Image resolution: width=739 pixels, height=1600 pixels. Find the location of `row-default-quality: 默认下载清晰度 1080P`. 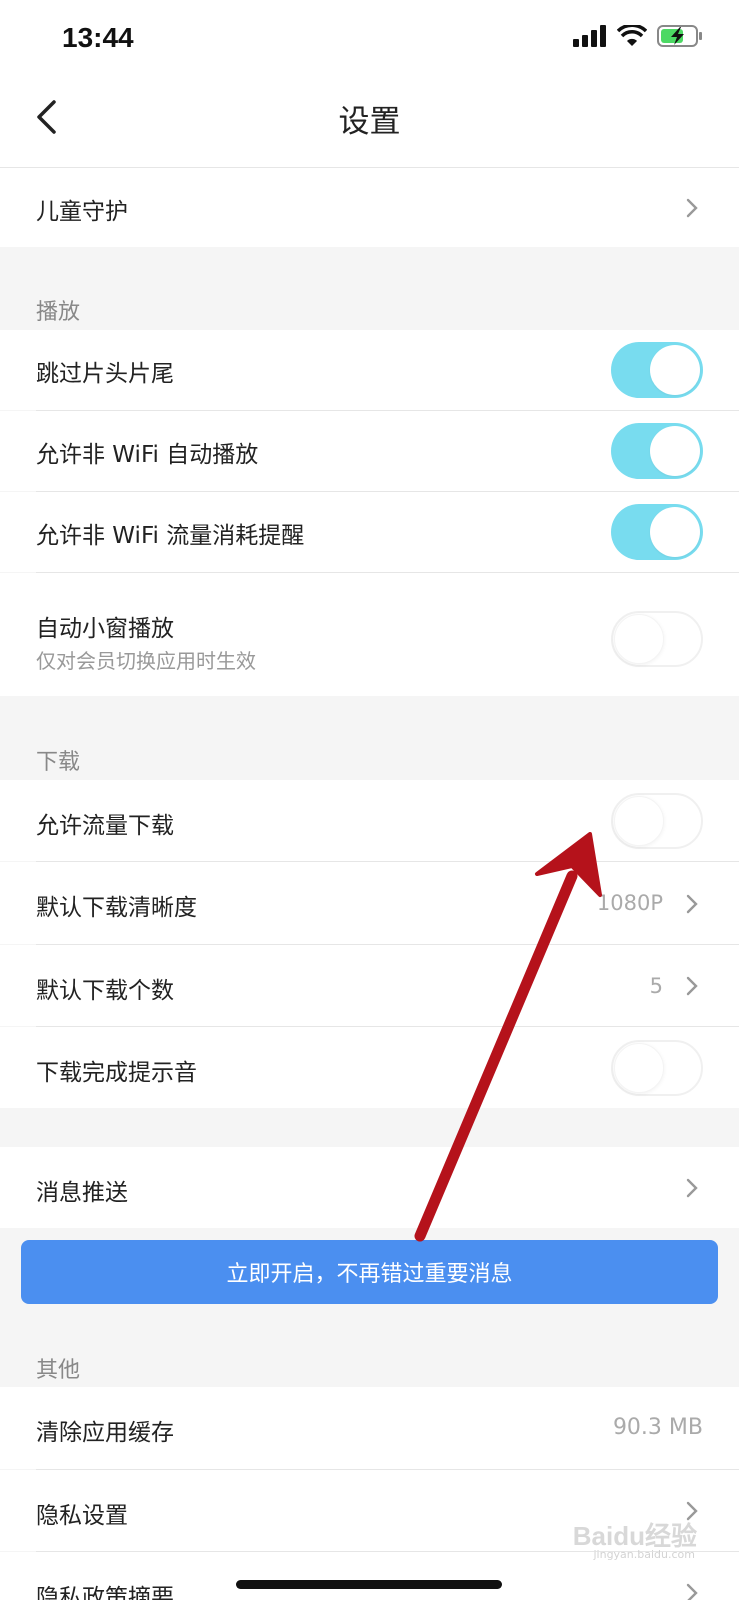

row-default-quality: 默认下载清晰度 1080P is located at coordinates (369, 903).